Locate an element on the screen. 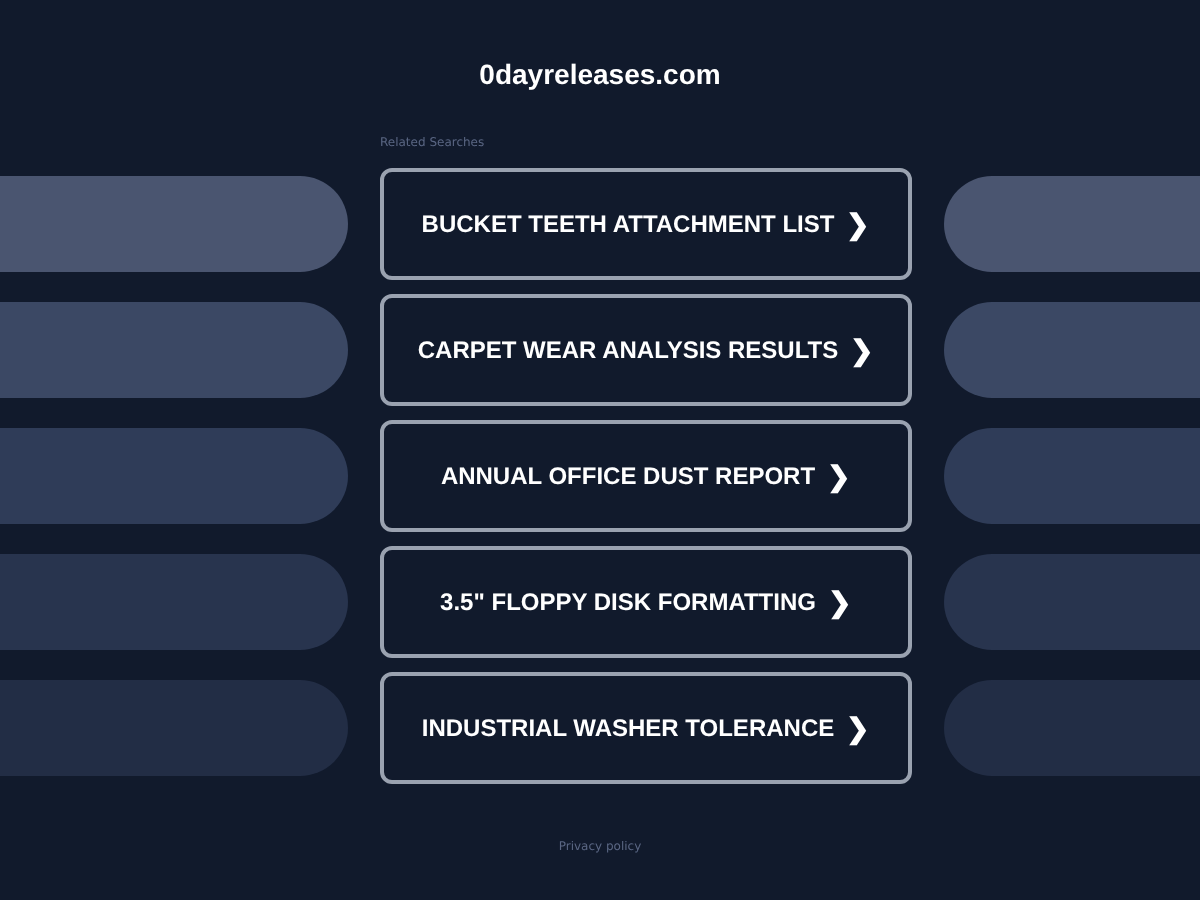  site-title: 0dayreleases.com is located at coordinates (600, 76).